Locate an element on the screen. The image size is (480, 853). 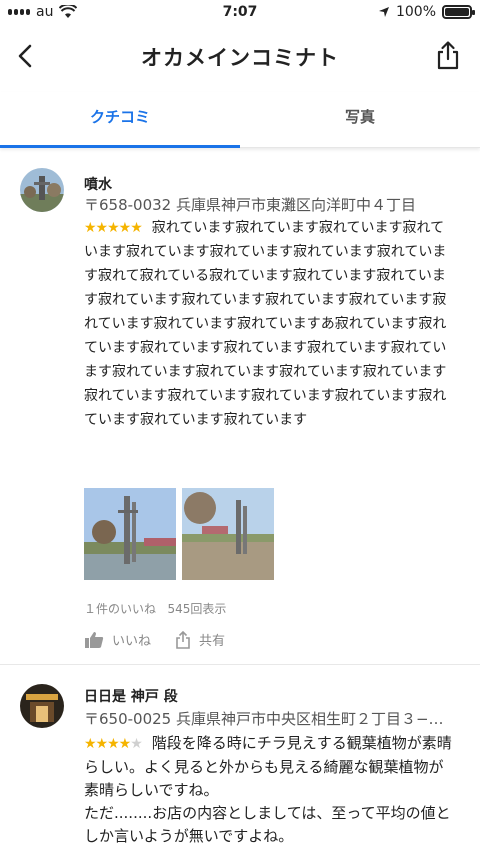
share-button: 共有 is located at coordinates (200, 639).